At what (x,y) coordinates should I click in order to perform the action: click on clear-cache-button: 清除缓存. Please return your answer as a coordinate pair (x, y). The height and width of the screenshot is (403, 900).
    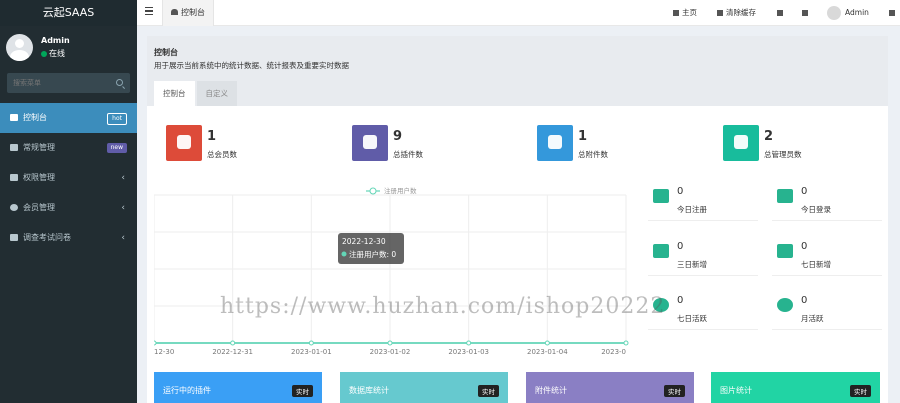
    Looking at the image, I should click on (736, 13).